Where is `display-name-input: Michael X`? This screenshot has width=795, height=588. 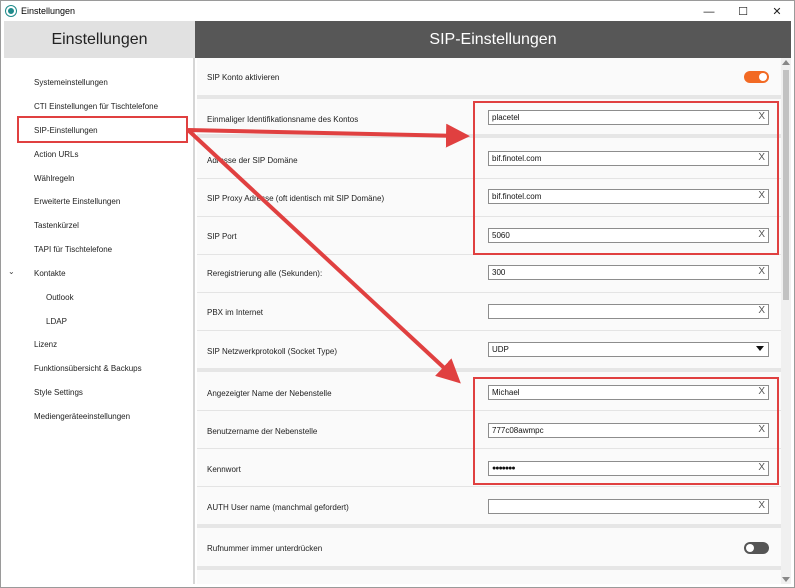
display-name-input: Michael X is located at coordinates (628, 392).